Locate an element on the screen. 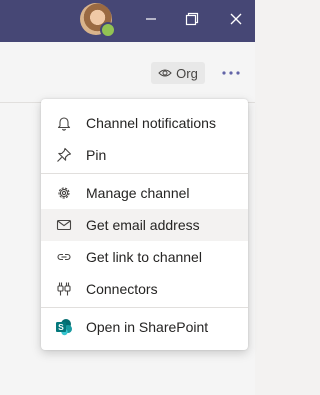 This screenshot has width=320, height=395. title-bar is located at coordinates (127, 21).